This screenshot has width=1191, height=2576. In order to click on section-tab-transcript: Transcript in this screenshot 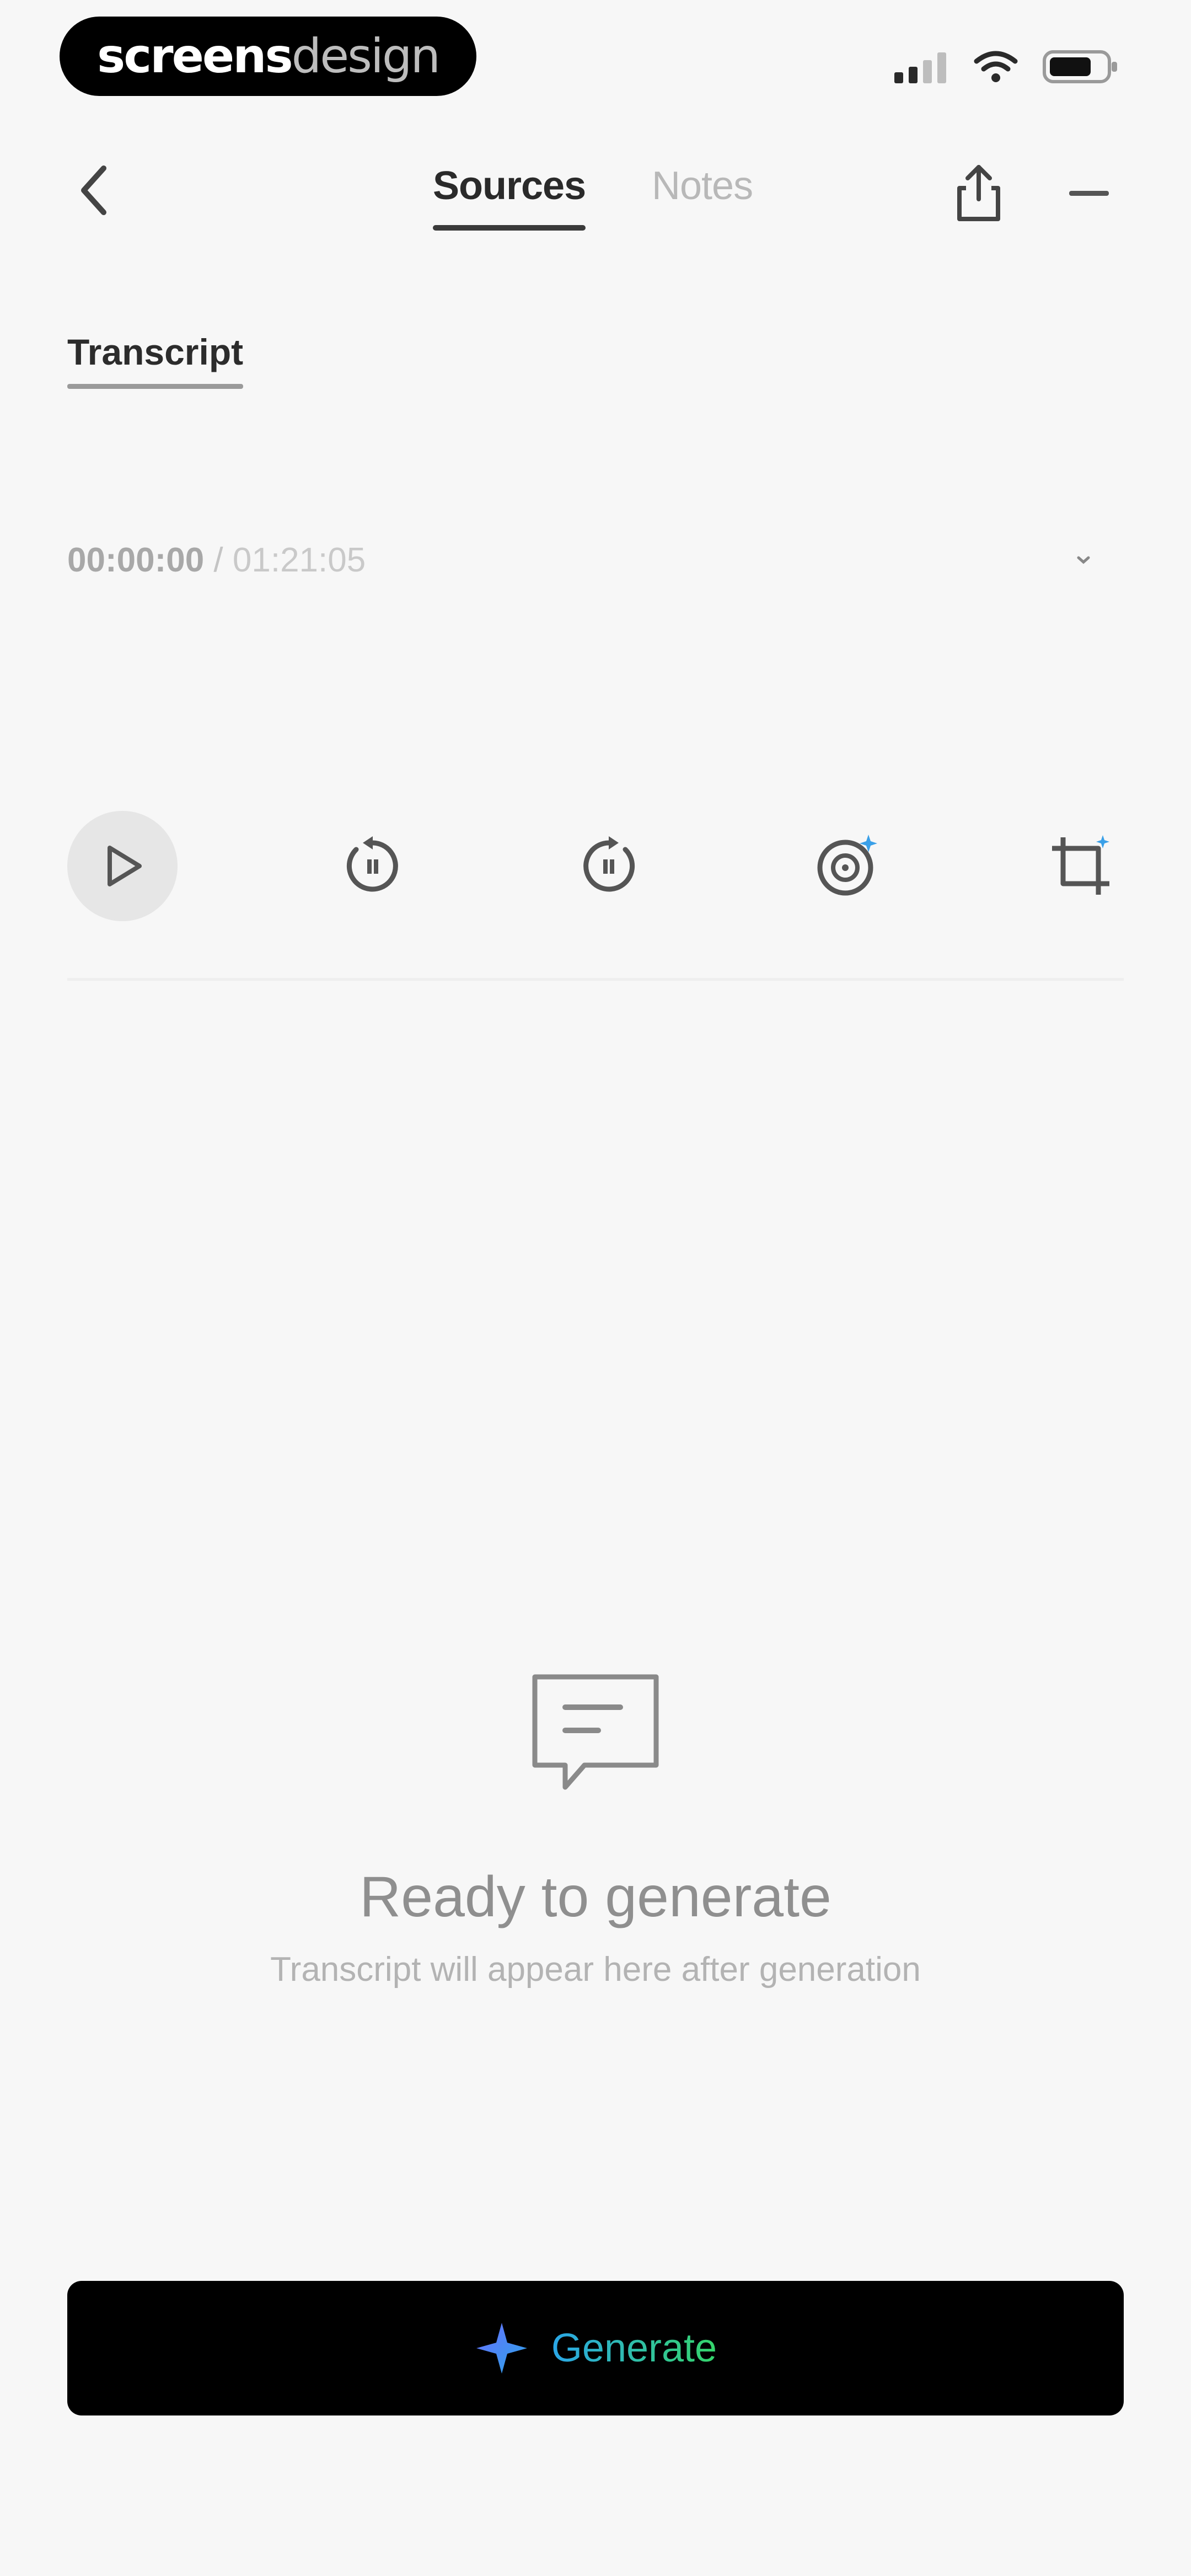, I will do `click(155, 360)`.